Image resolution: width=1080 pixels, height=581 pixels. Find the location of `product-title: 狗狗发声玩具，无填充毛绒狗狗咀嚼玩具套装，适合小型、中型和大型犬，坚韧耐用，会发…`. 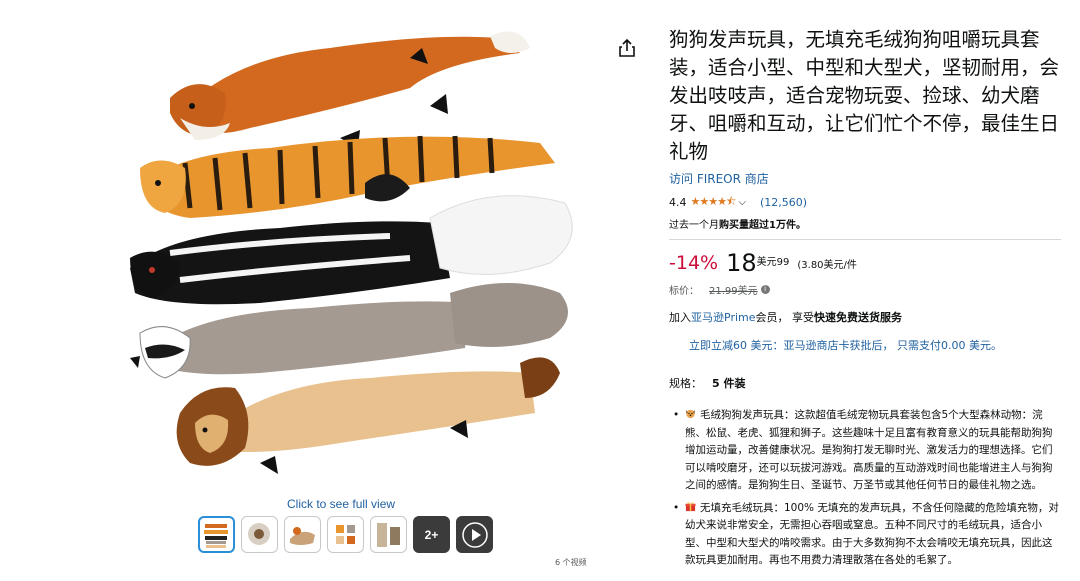

product-title: 狗狗发声玩具，无填充毛绒狗狗咀嚼玩具套装，适合小型、中型和大型犬，坚韧耐用，会发… is located at coordinates (864, 95).